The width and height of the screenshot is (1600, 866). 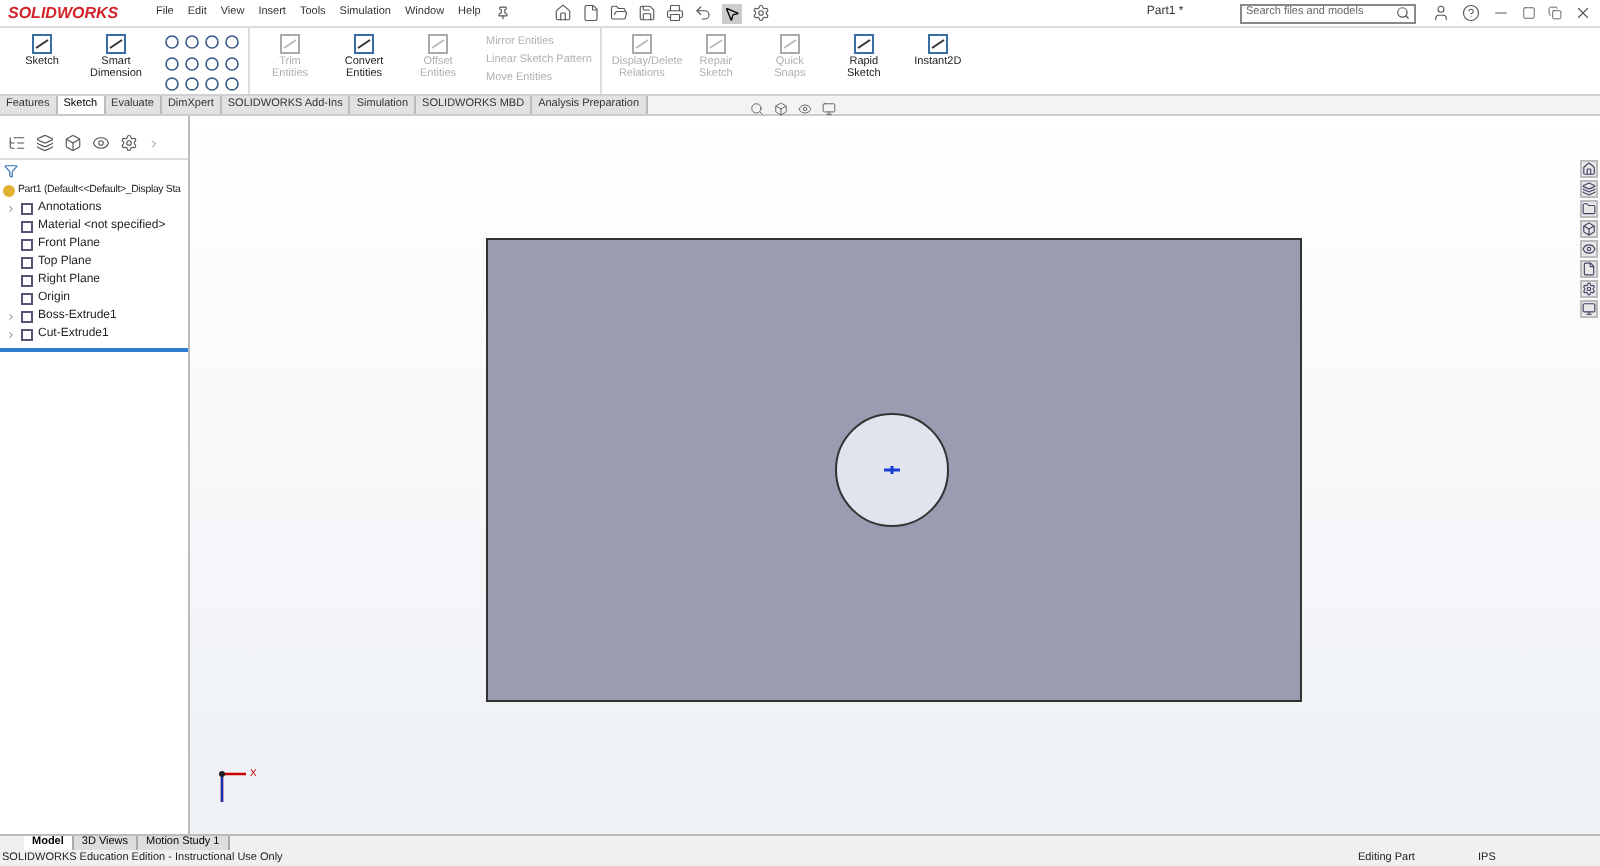 What do you see at coordinates (732, 13) in the screenshot?
I see `select-icon` at bounding box center [732, 13].